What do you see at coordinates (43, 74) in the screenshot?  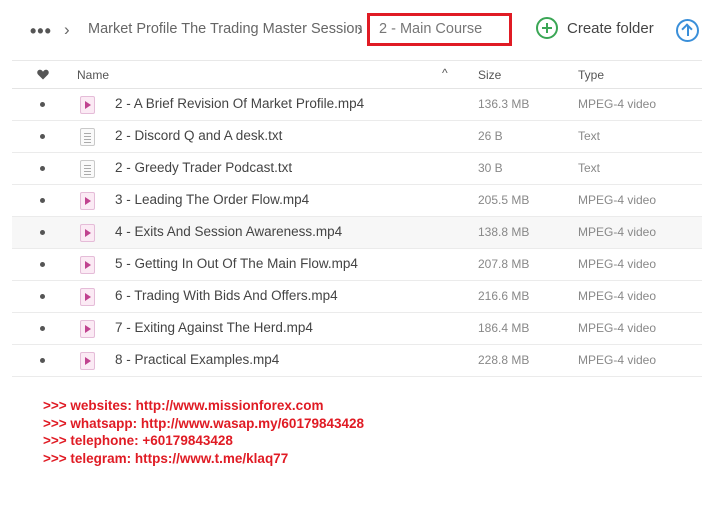 I see `heart-icon` at bounding box center [43, 74].